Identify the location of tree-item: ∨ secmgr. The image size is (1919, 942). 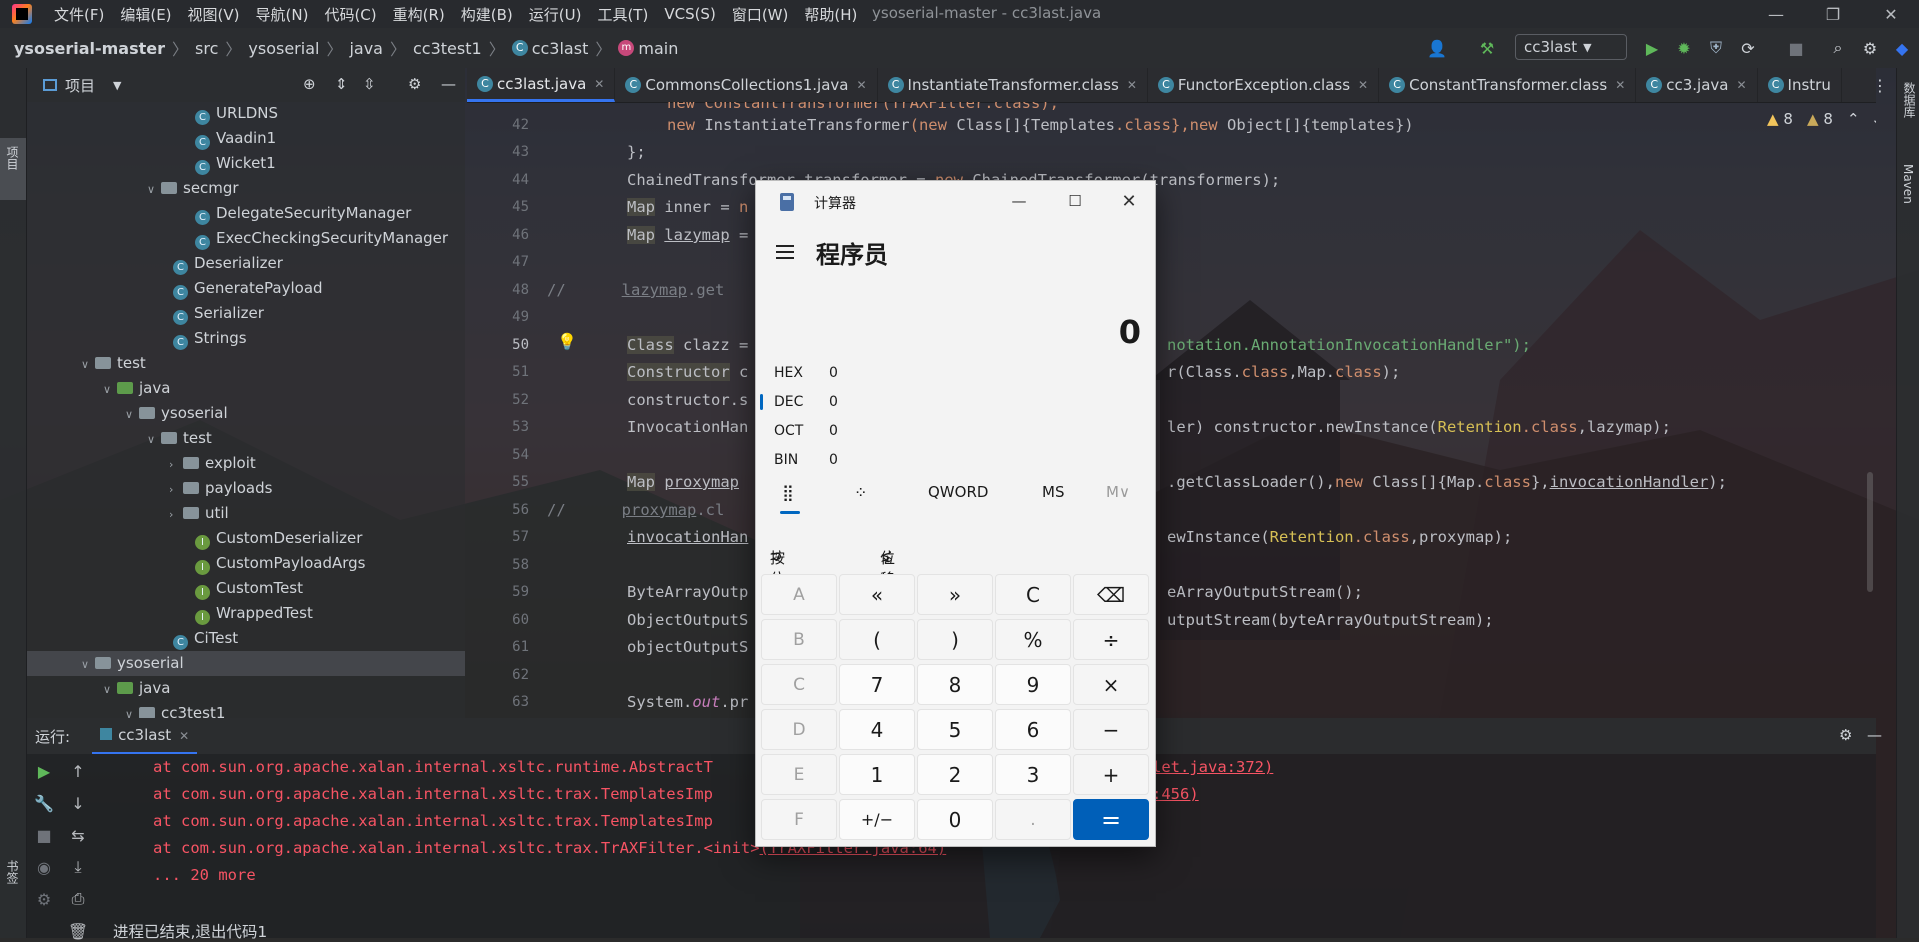
(193, 188).